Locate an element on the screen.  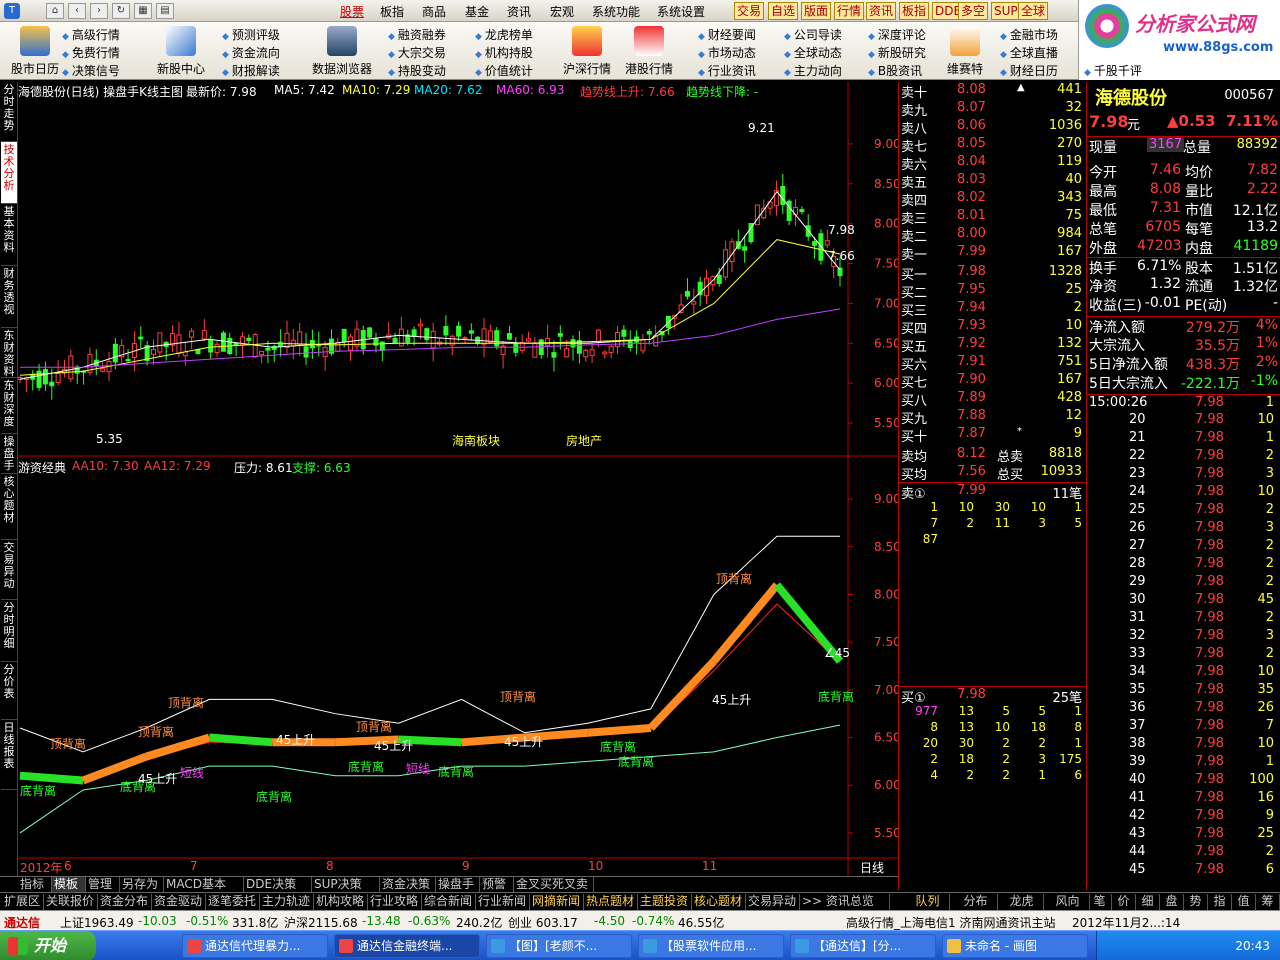
tool-market-dynamics: 市场动态 is located at coordinates (727, 52).